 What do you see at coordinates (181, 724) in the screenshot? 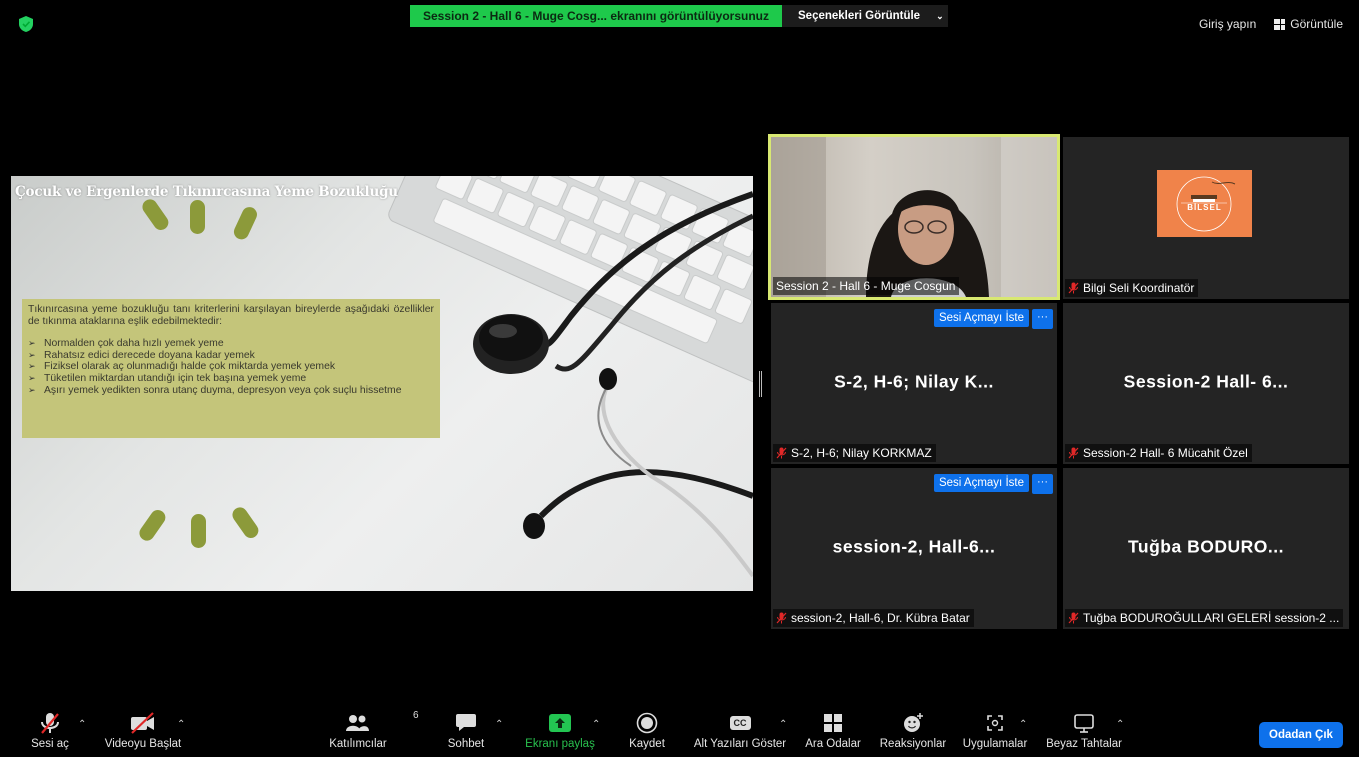
I see `video-options-caret-icon: ⌃` at bounding box center [181, 724].